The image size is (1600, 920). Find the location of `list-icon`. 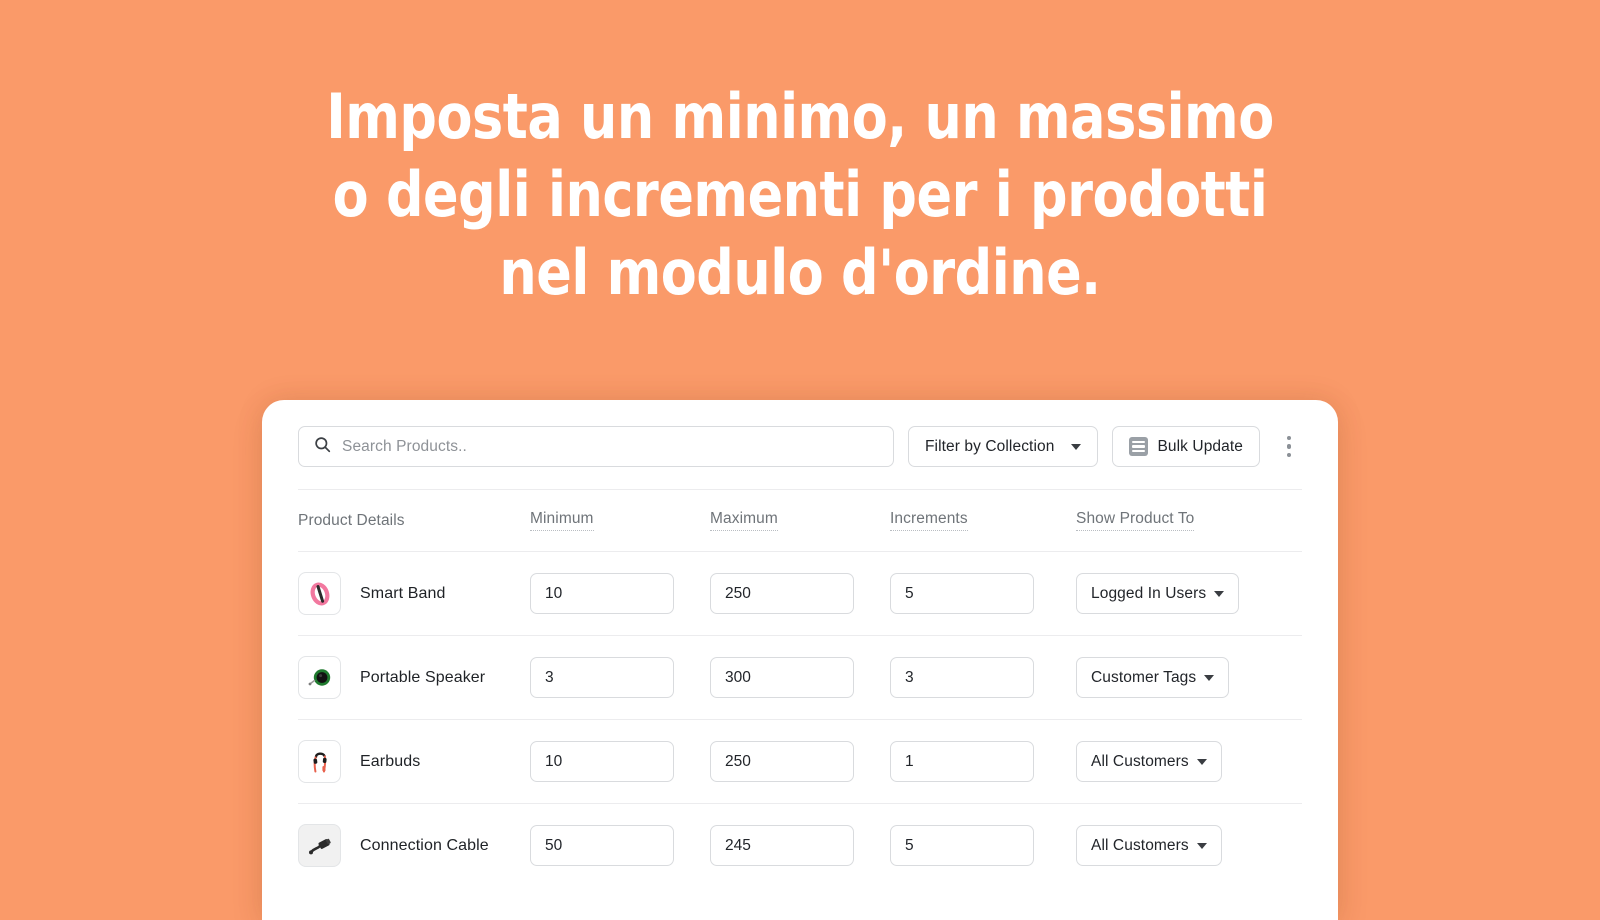

list-icon is located at coordinates (1139, 446).